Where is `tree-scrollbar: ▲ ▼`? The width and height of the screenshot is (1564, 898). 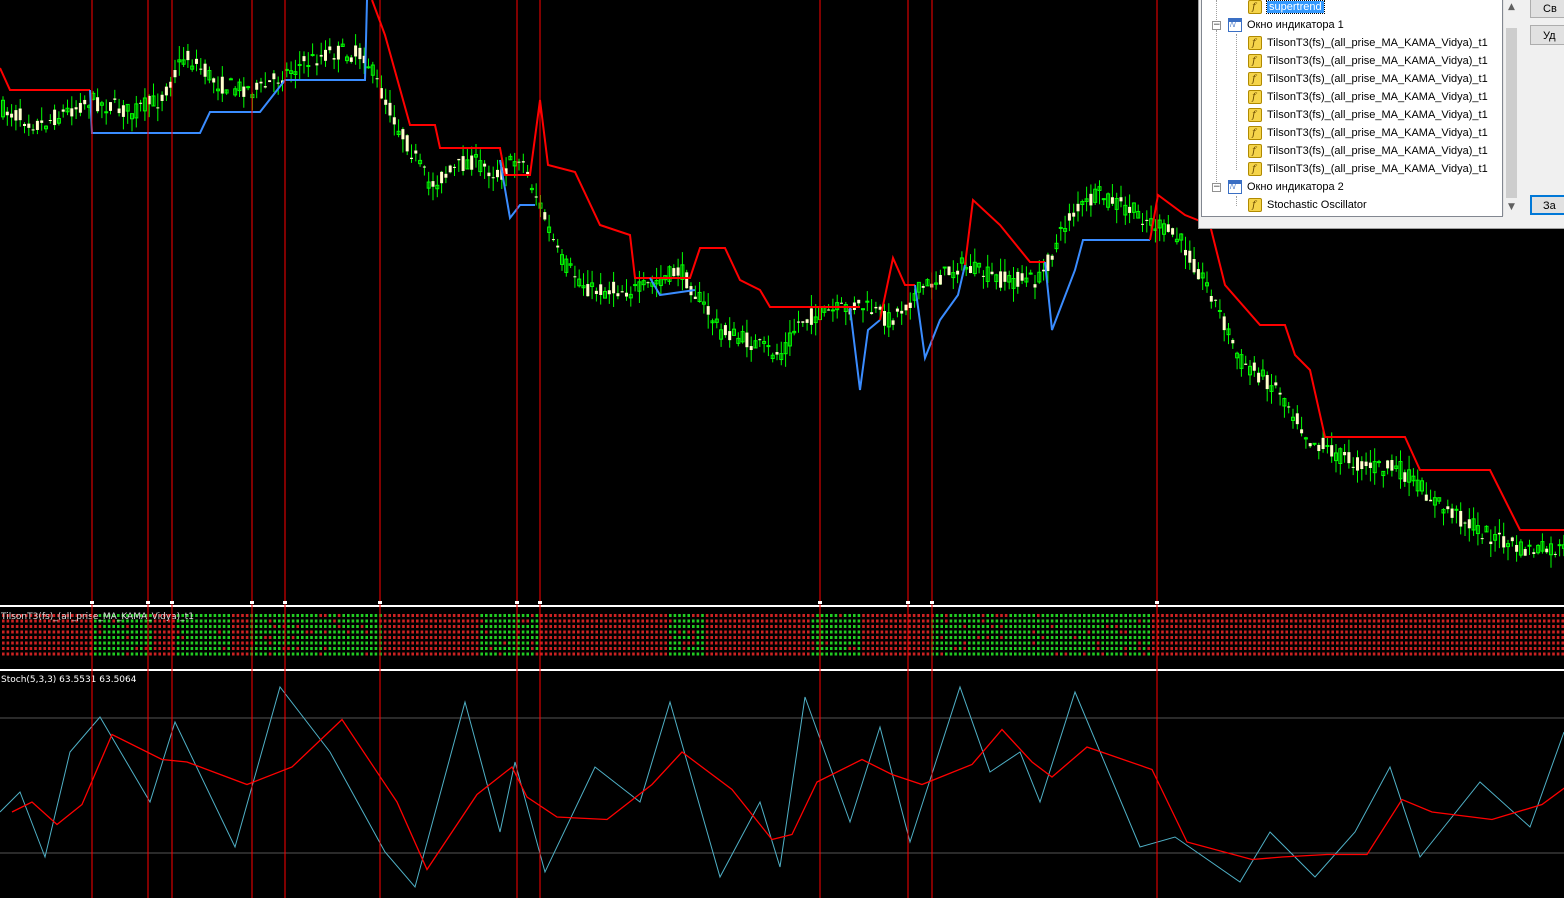 tree-scrollbar: ▲ ▼ is located at coordinates (1511, 108).